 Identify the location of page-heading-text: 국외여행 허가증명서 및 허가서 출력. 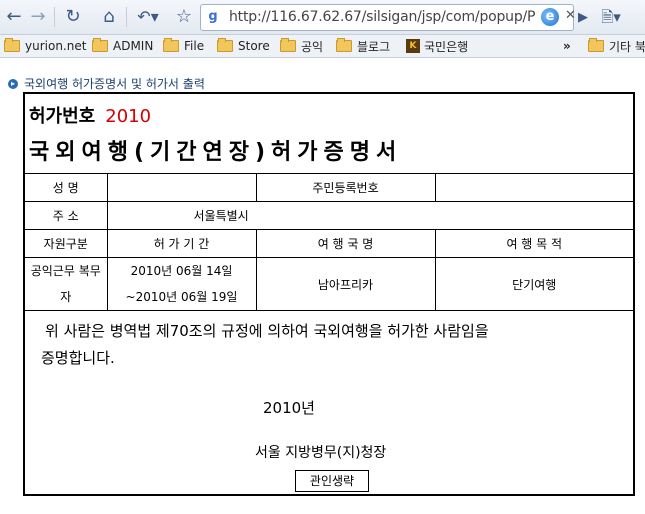
(114, 84).